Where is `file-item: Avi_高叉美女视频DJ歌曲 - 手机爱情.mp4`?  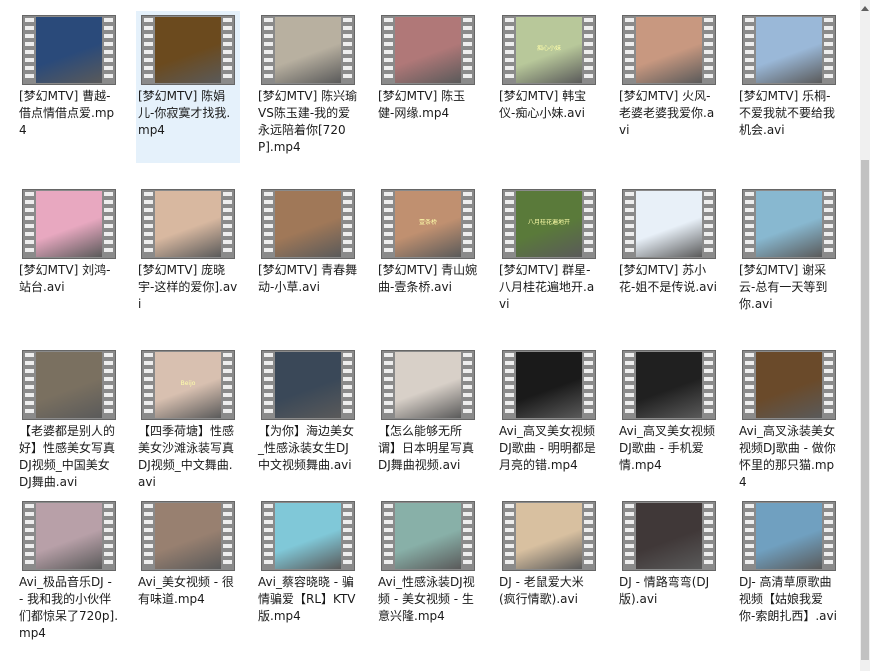 file-item: Avi_高叉美女视频DJ歌曲 - 手机爱情.mp4 is located at coordinates (669, 412).